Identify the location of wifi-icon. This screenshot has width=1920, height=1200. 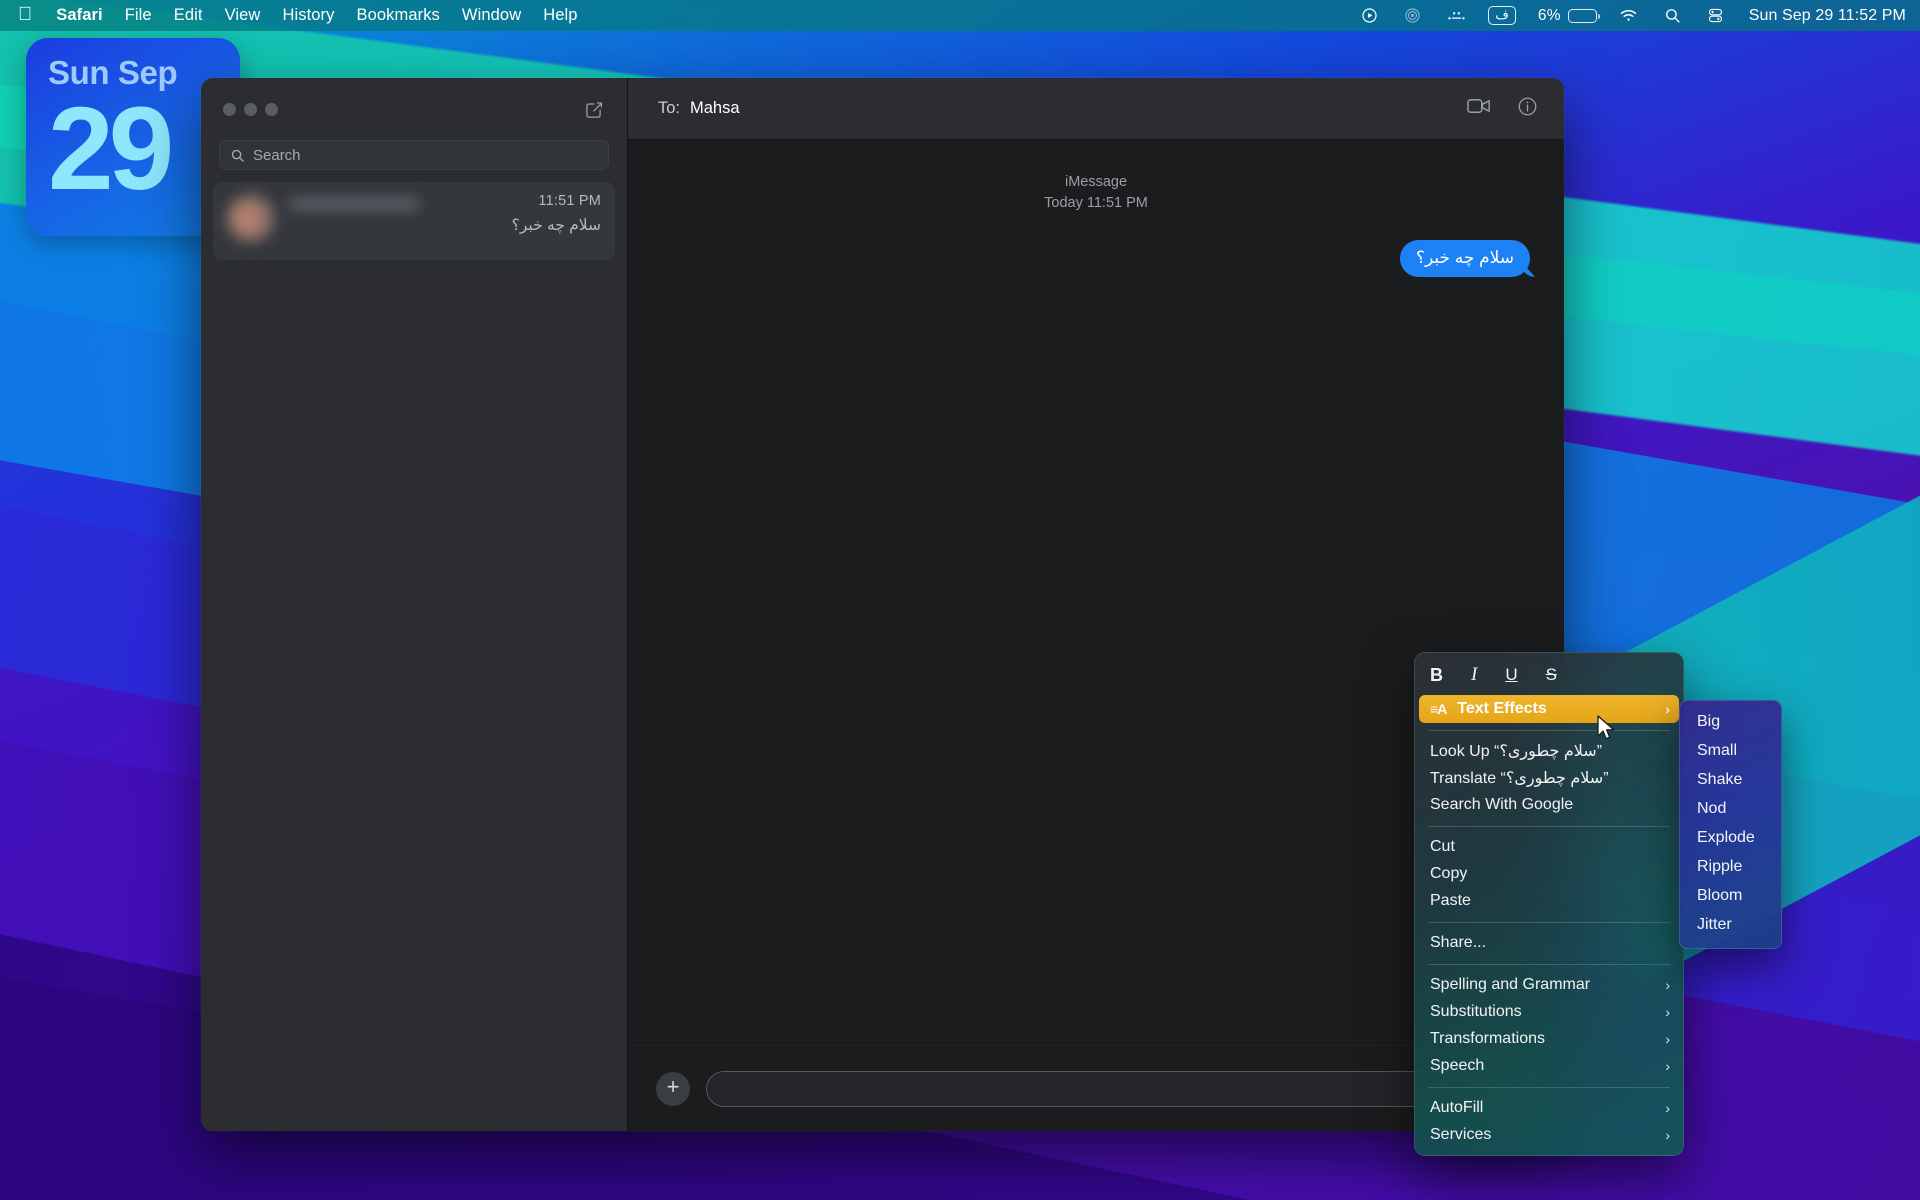
(1628, 15).